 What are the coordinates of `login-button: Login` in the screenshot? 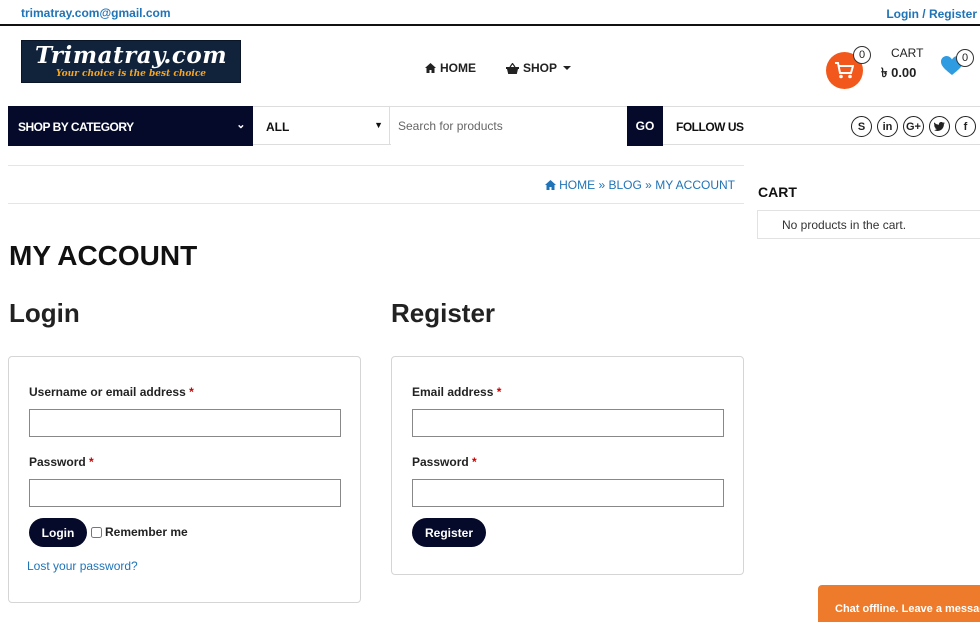 It's located at (58, 532).